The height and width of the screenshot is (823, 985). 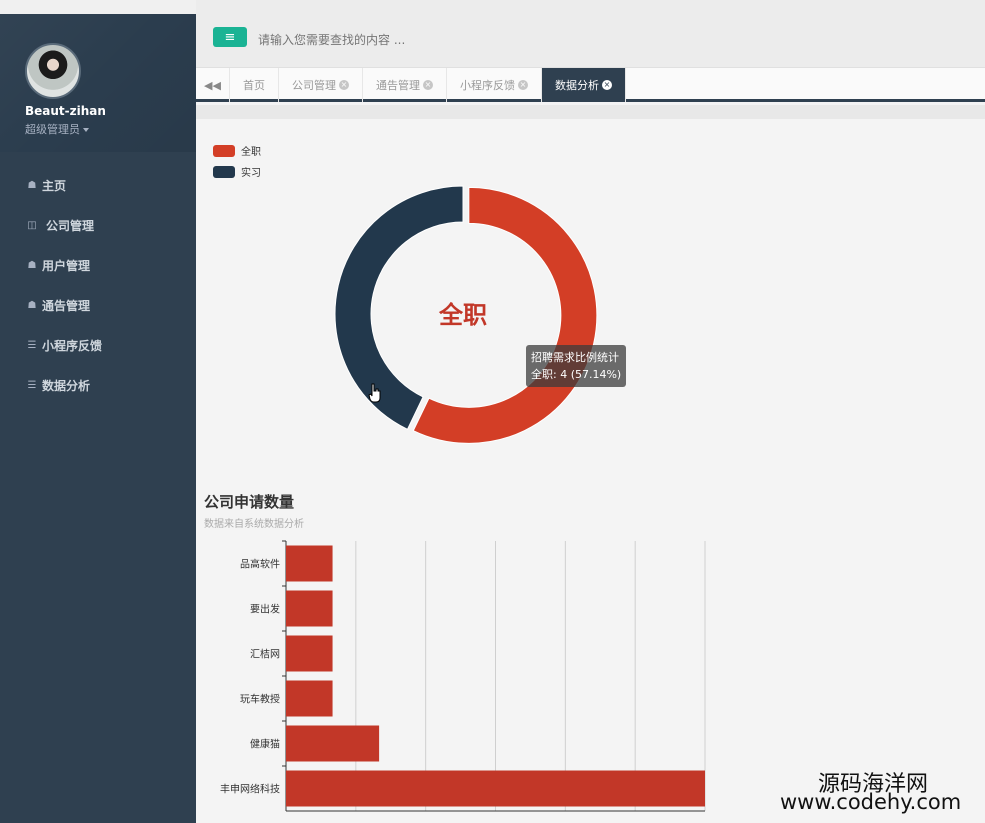 I want to click on donut-legend: 全职 实习, so click(x=237, y=161).